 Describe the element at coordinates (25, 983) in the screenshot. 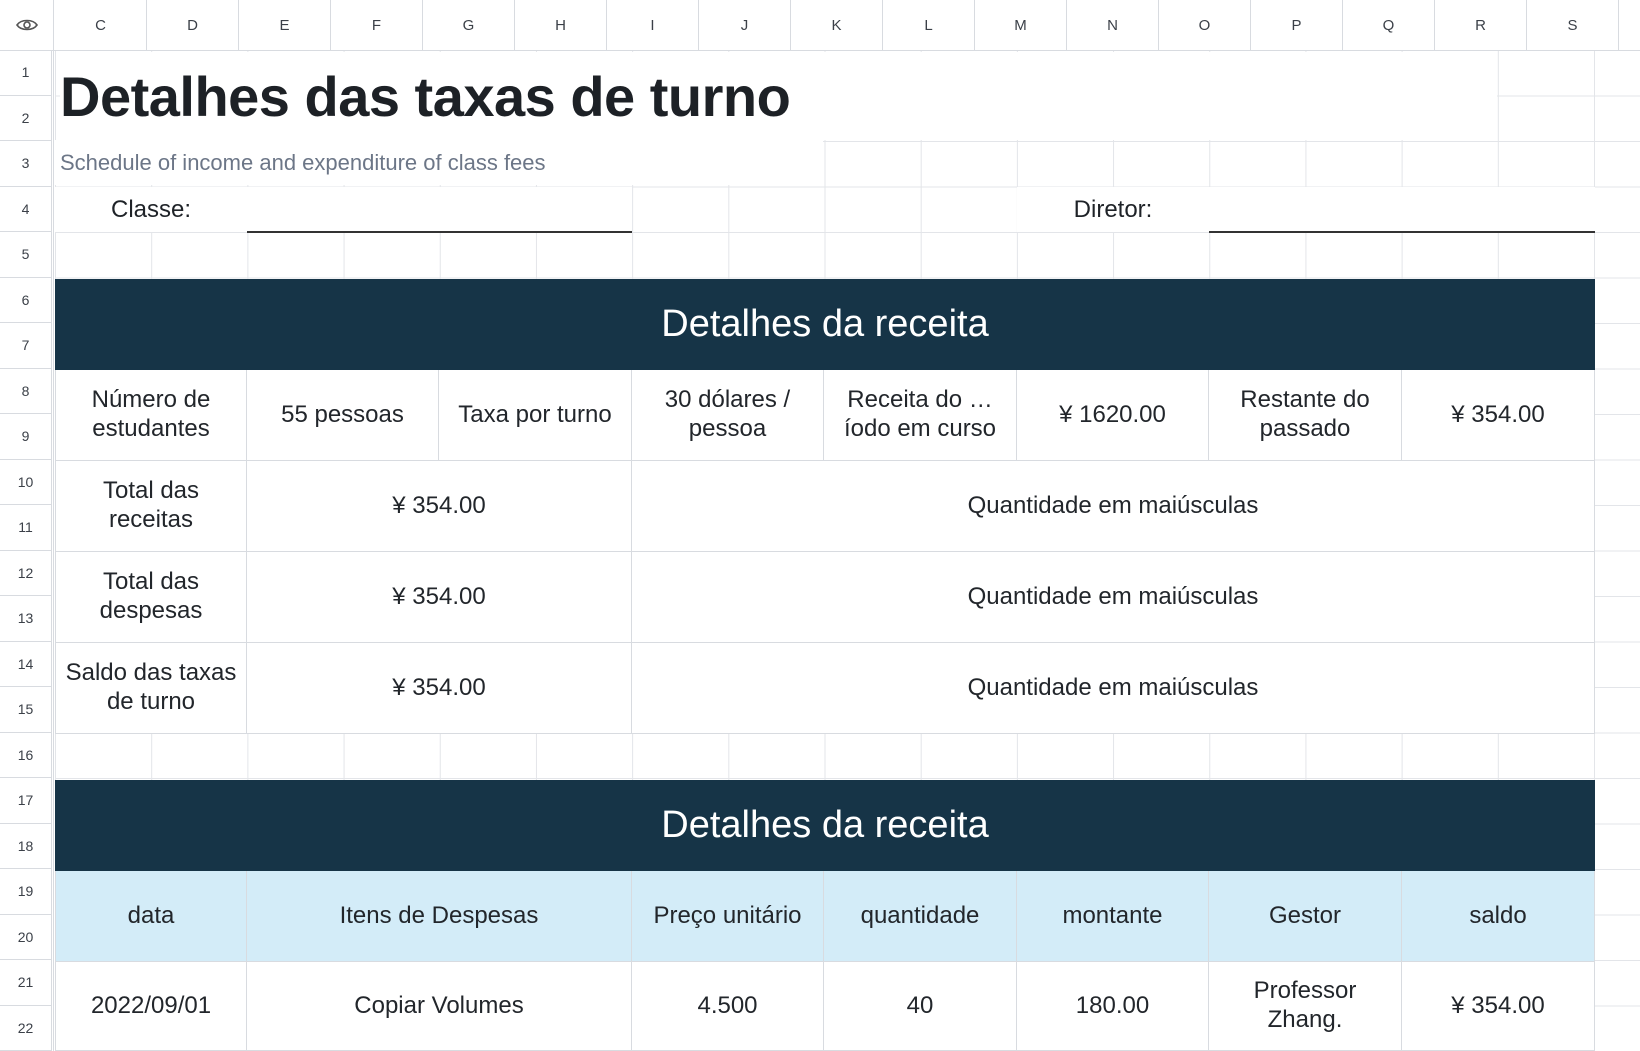

I see `row-header: 21` at that location.